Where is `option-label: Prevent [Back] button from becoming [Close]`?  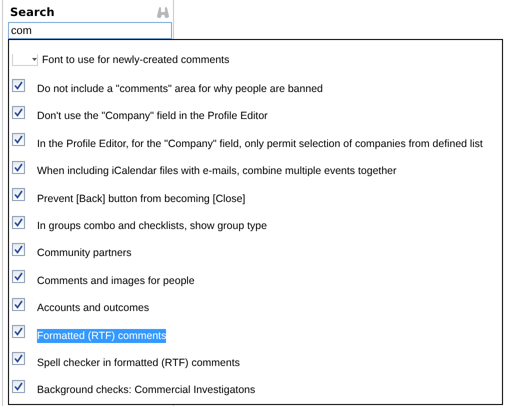
option-label: Prevent [Back] button from becoming [Close] is located at coordinates (141, 199).